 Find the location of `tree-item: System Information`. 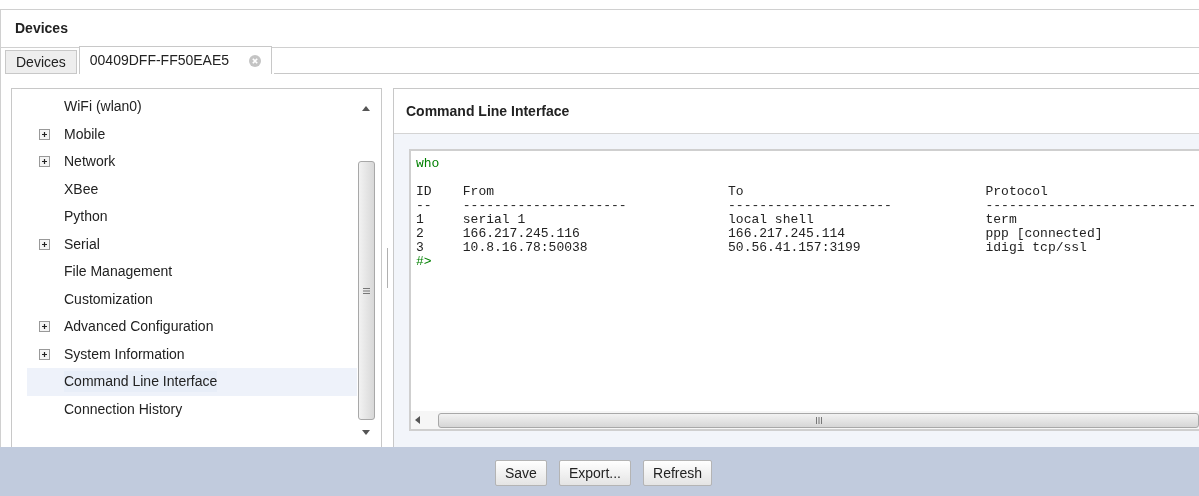

tree-item: System Information is located at coordinates (192, 354).